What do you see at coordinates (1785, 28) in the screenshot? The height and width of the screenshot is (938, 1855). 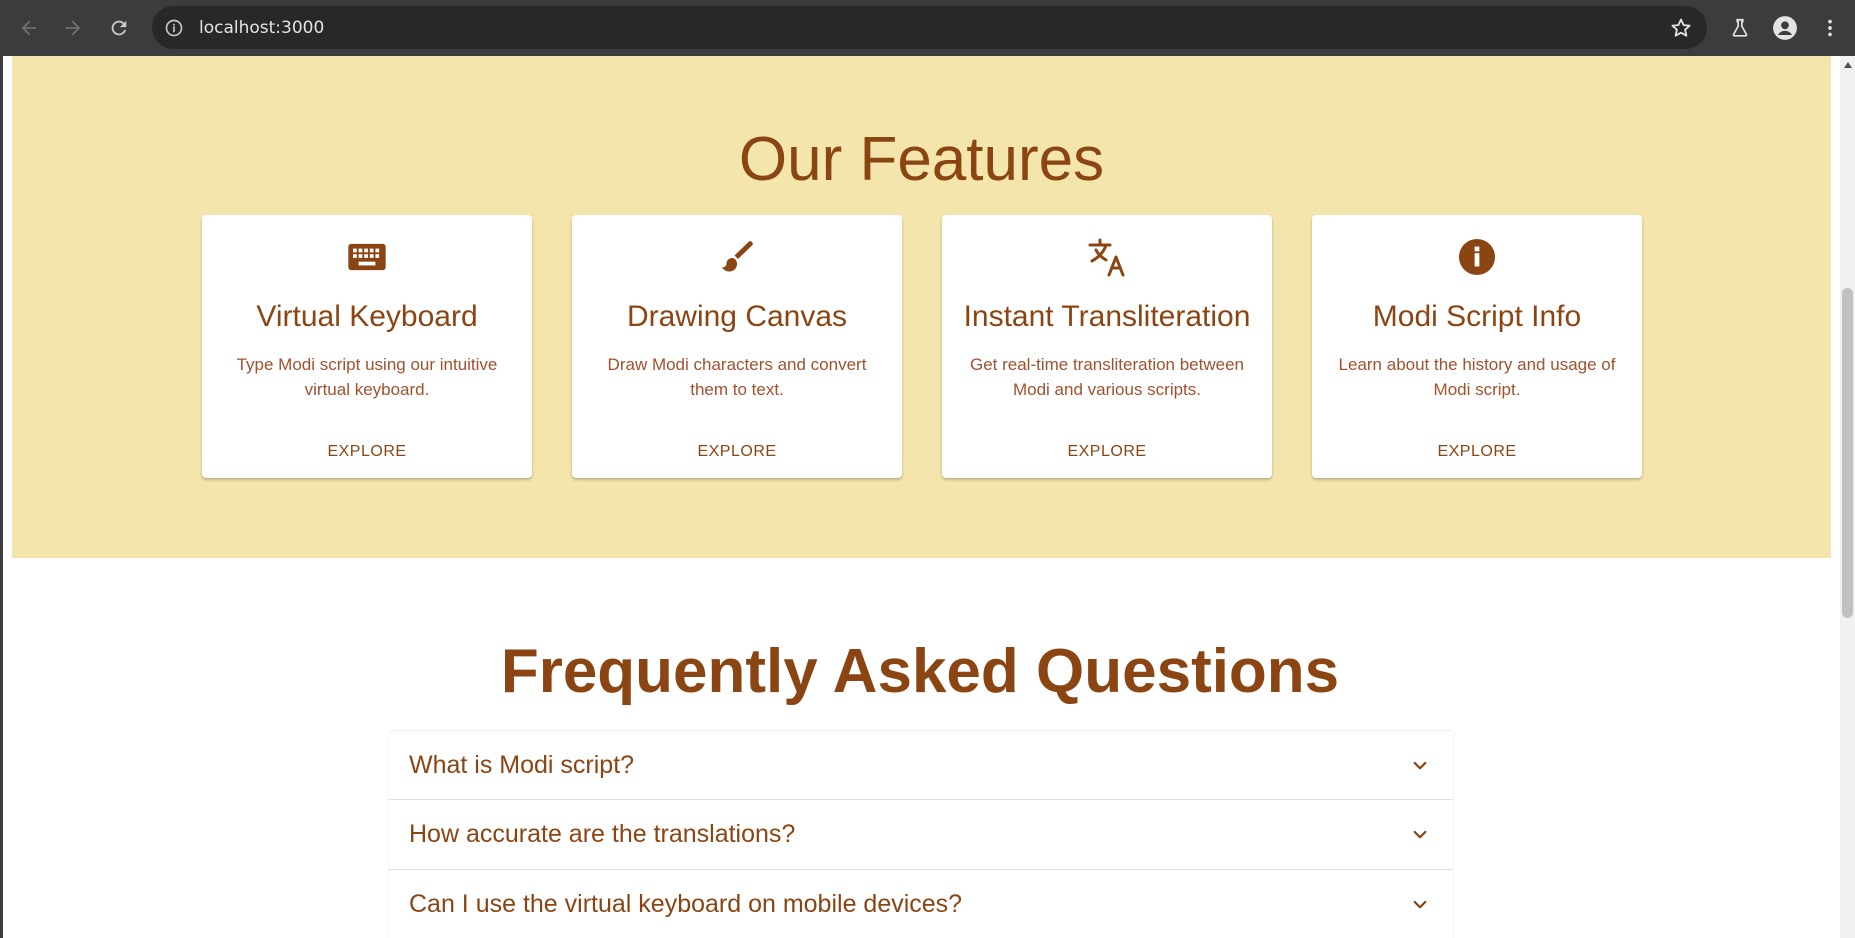 I see `profile-icon` at bounding box center [1785, 28].